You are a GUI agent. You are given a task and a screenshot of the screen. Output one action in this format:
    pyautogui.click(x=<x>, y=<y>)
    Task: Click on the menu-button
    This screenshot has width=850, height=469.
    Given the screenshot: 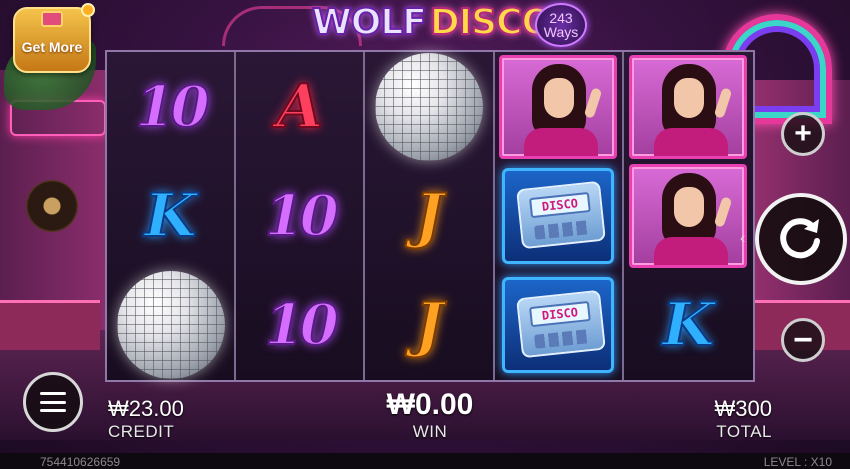 What is the action you would take?
    pyautogui.click(x=53, y=402)
    